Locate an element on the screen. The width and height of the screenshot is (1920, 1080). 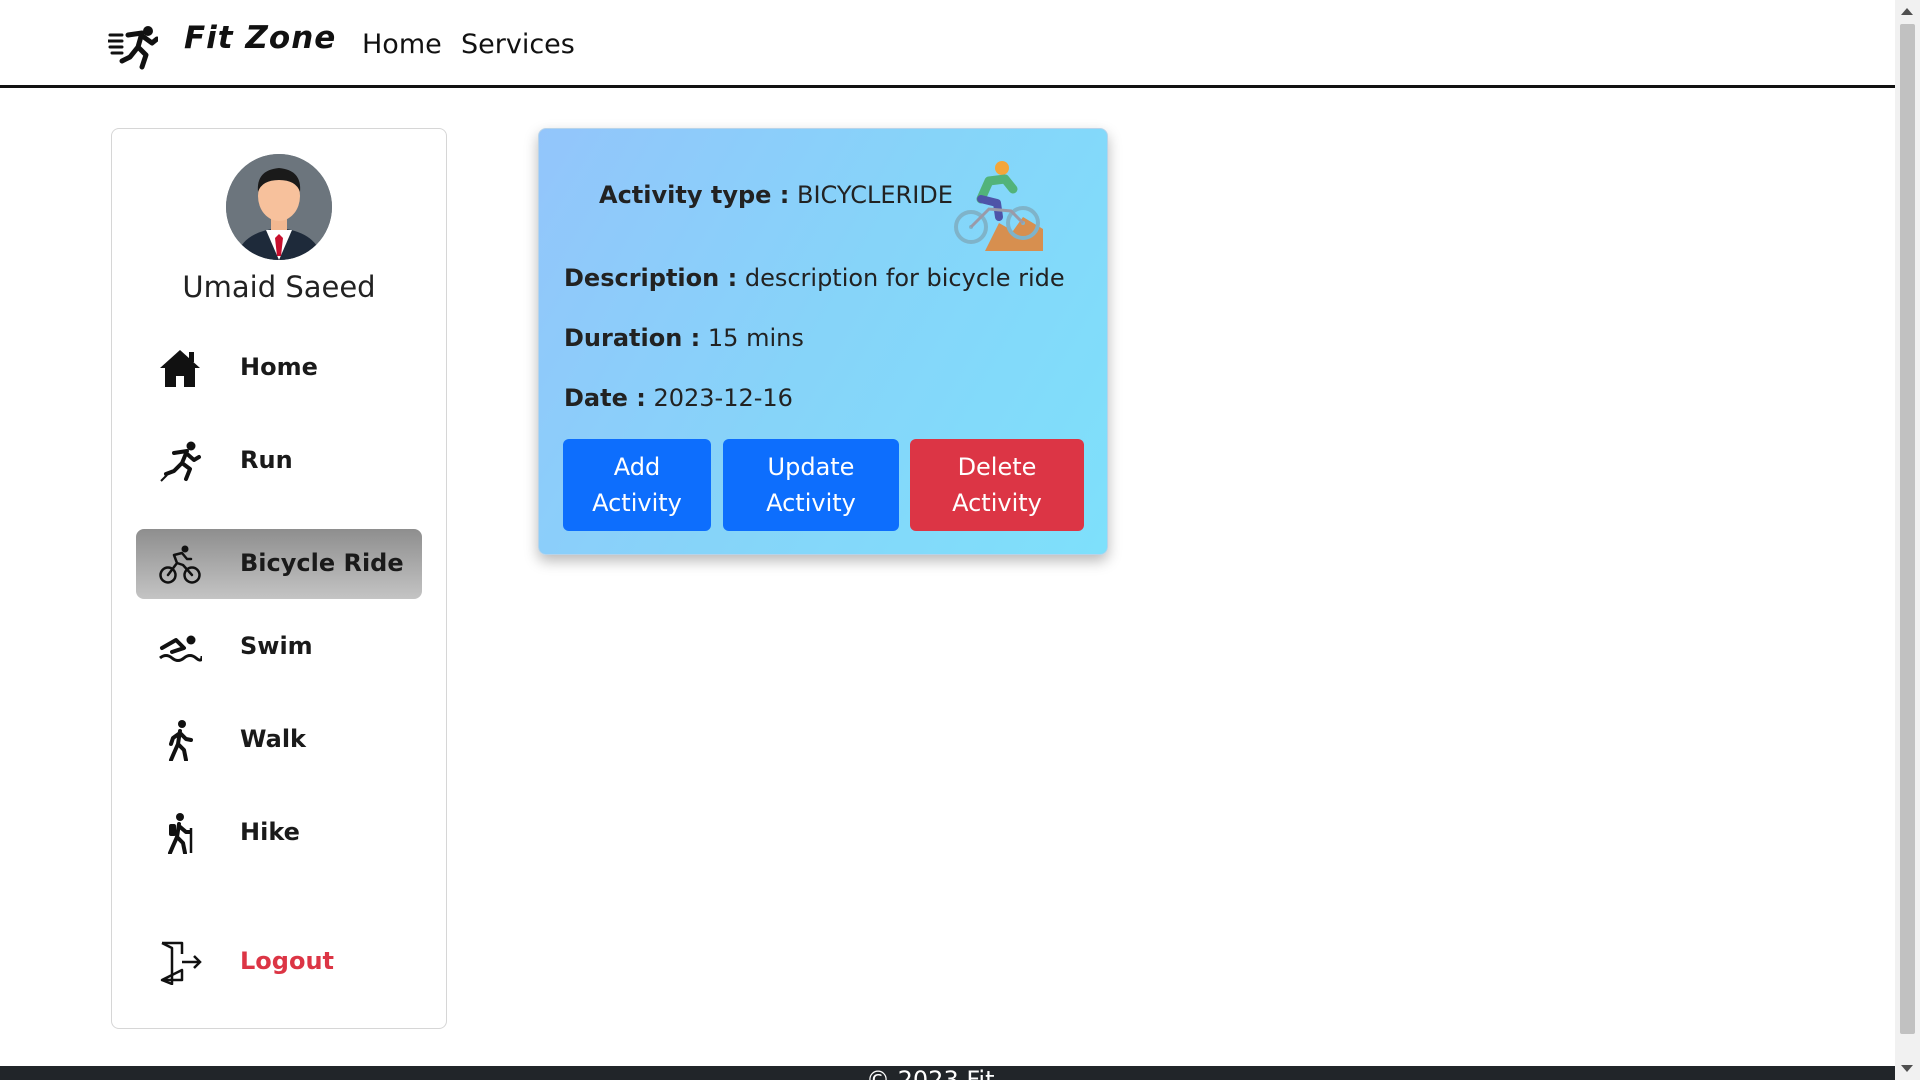
duration-value: 15 mins is located at coordinates (755, 338).